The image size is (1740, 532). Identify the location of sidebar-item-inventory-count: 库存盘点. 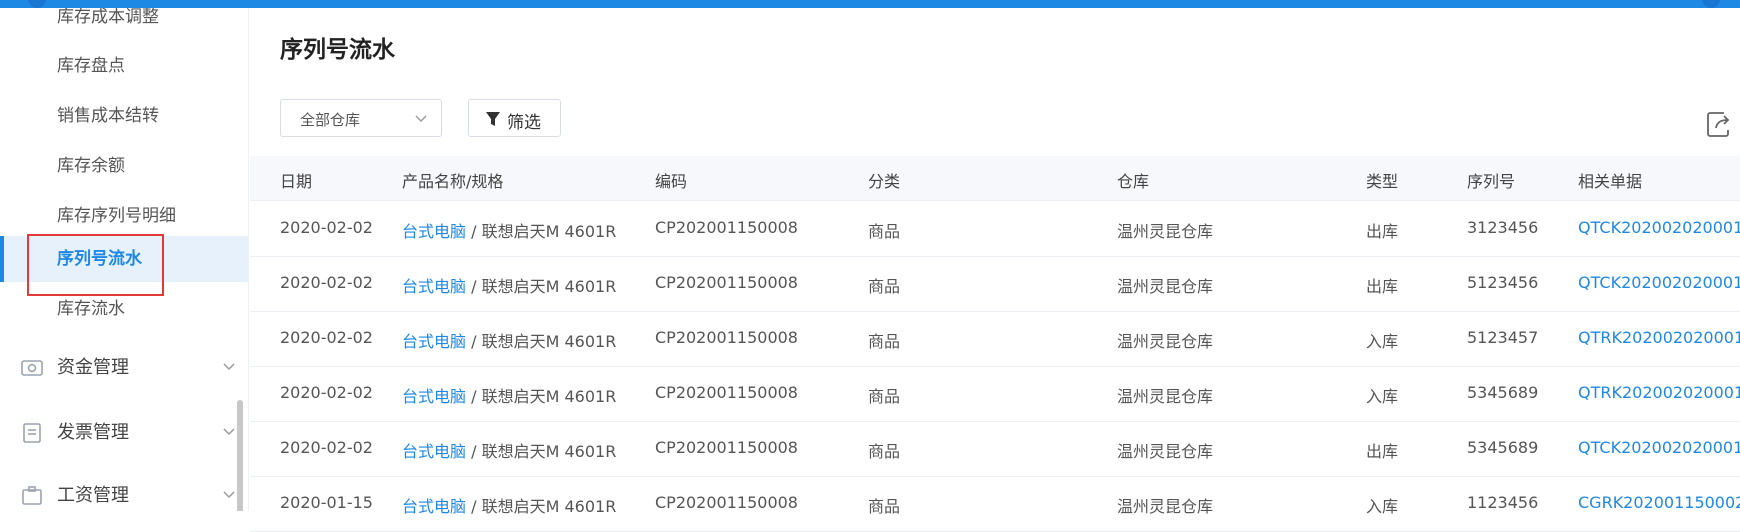
(124, 66).